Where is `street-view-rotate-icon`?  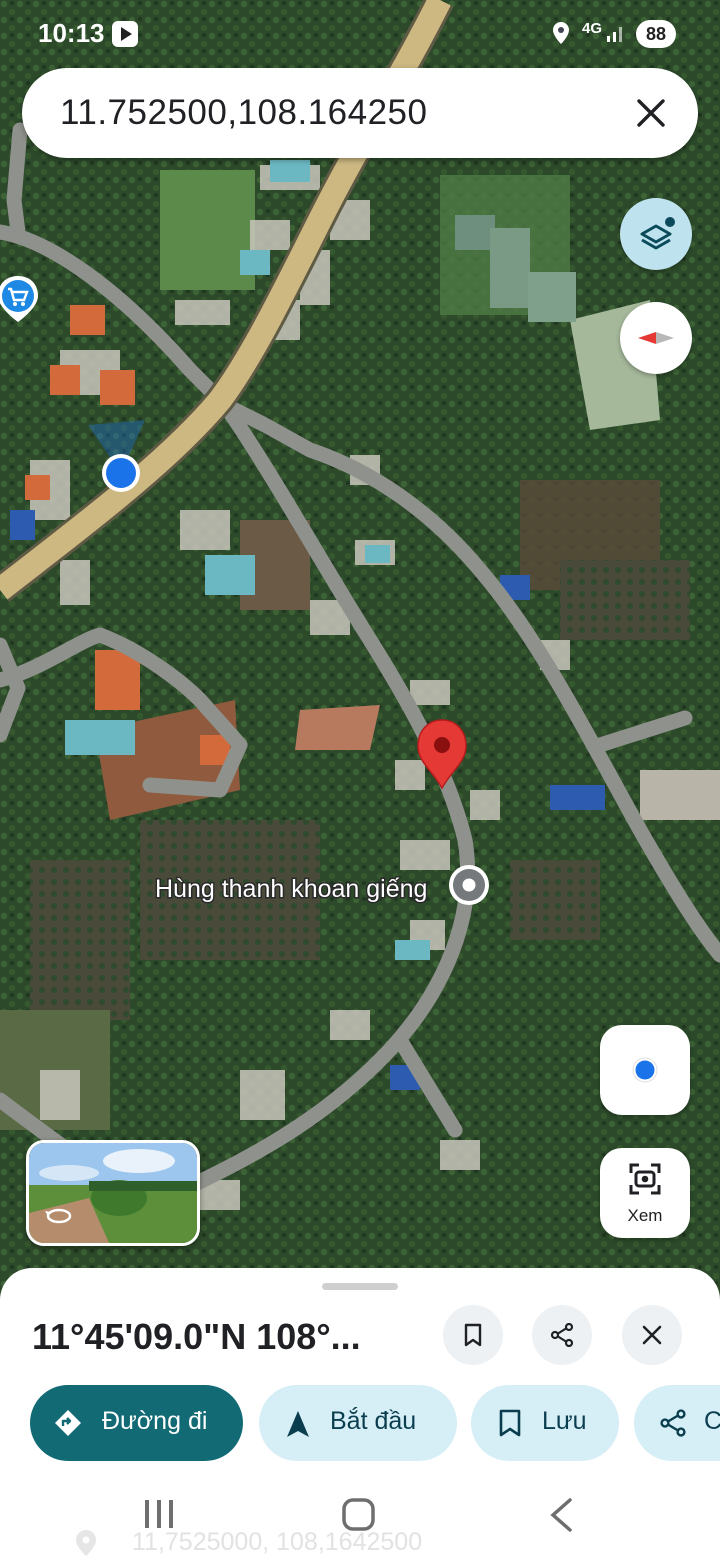
street-view-rotate-icon is located at coordinates (58, 1216).